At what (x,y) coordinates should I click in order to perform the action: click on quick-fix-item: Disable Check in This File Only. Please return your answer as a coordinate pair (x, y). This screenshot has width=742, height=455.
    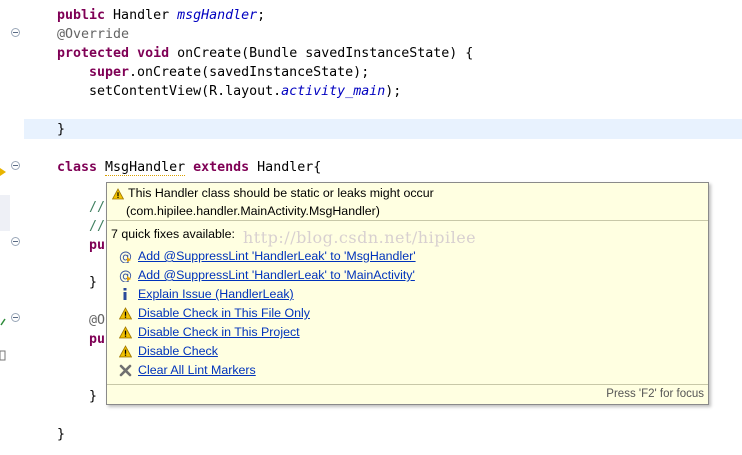
    Looking at the image, I should click on (213, 313).